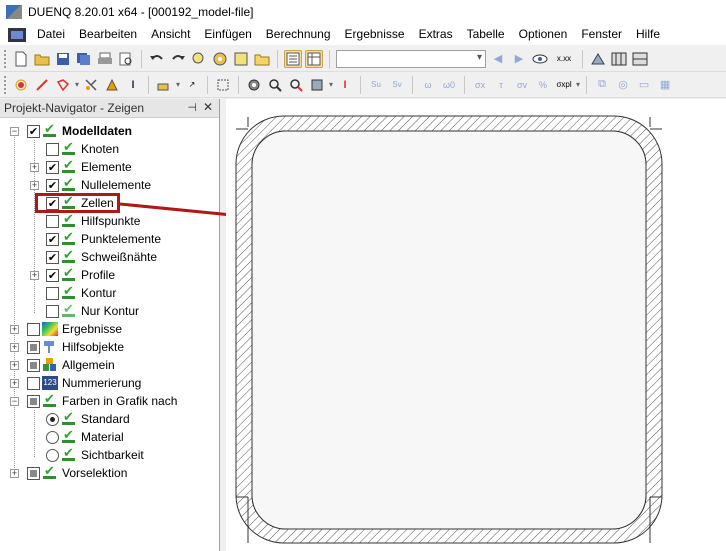 This screenshot has height=551, width=726. Describe the element at coordinates (92, 310) in the screenshot. I see `tree-item-nur-kontur: Nur Kontur` at that location.